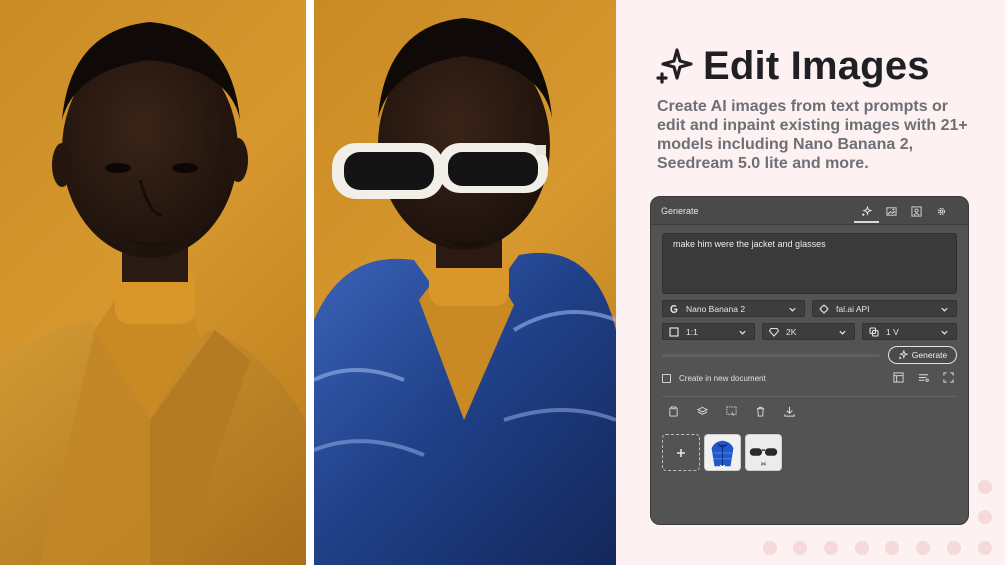 The image size is (1005, 565). I want to click on generate-button-label: Generate, so click(929, 355).